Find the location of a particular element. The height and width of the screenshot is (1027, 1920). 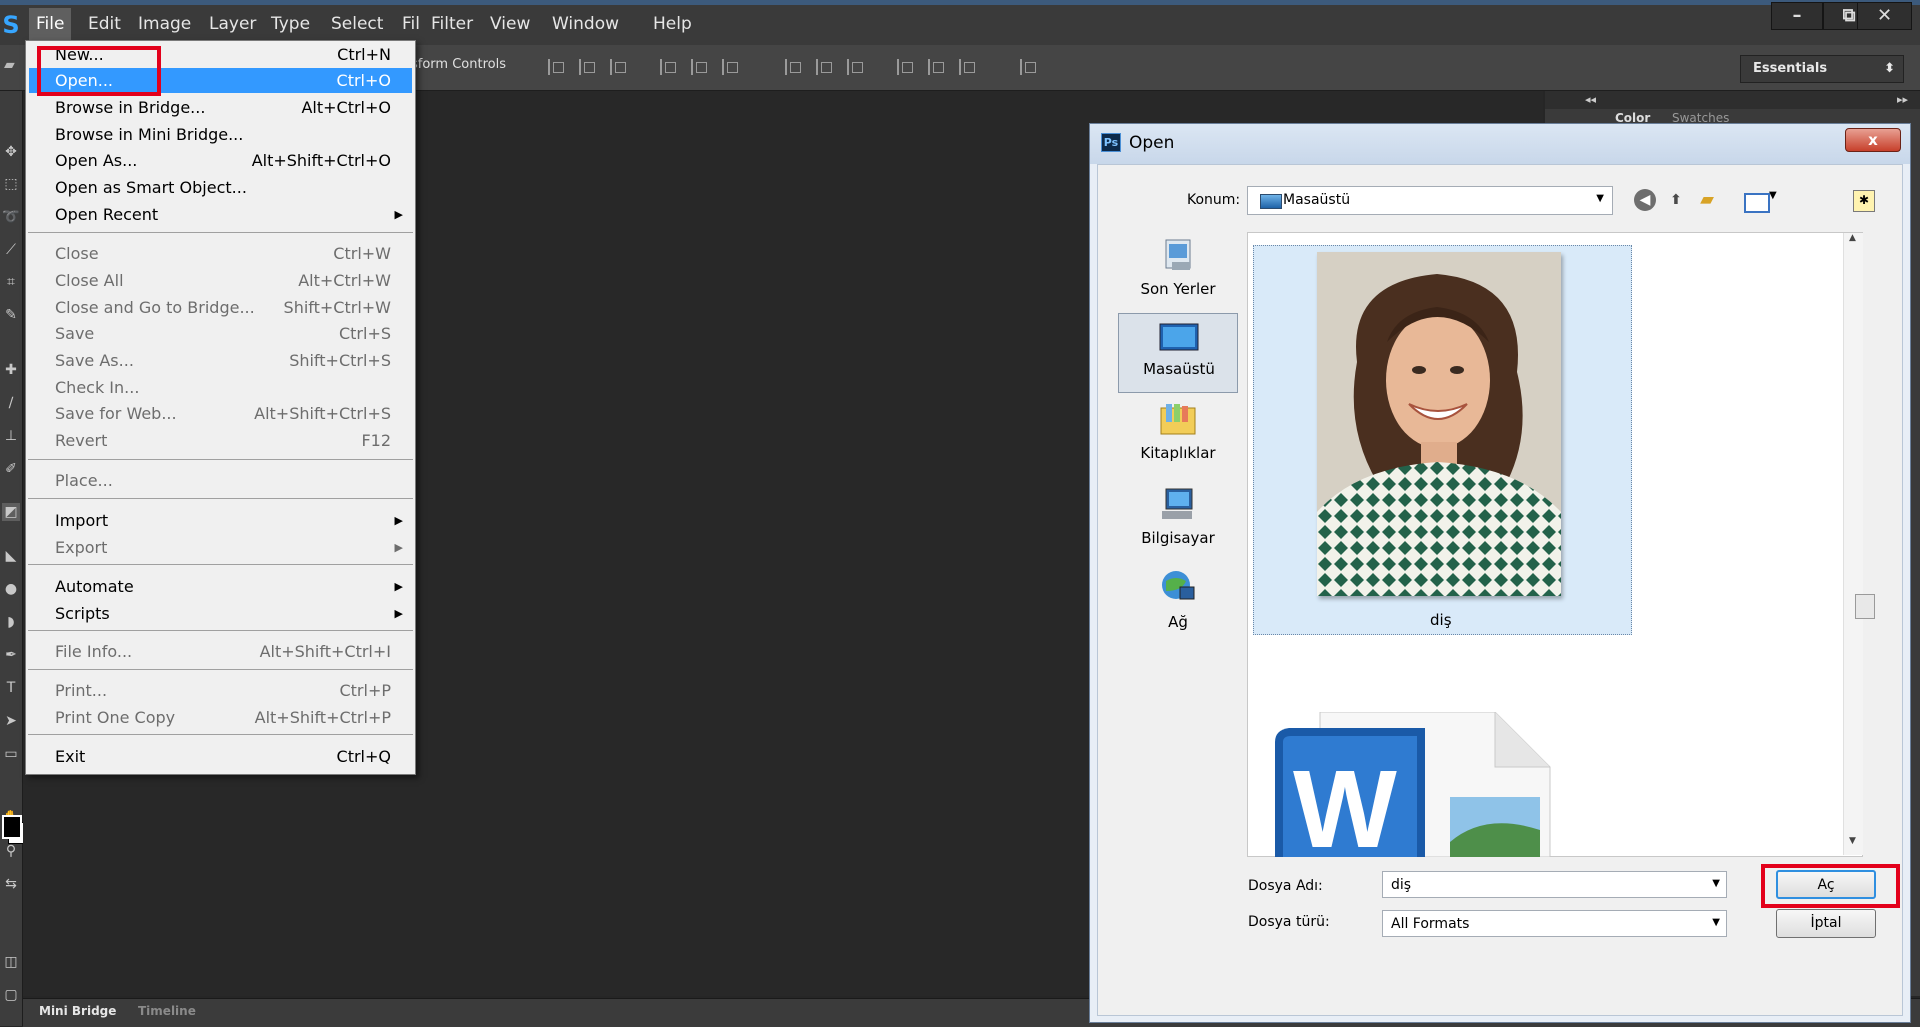

align-bottom-icon is located at coordinates (619, 67).